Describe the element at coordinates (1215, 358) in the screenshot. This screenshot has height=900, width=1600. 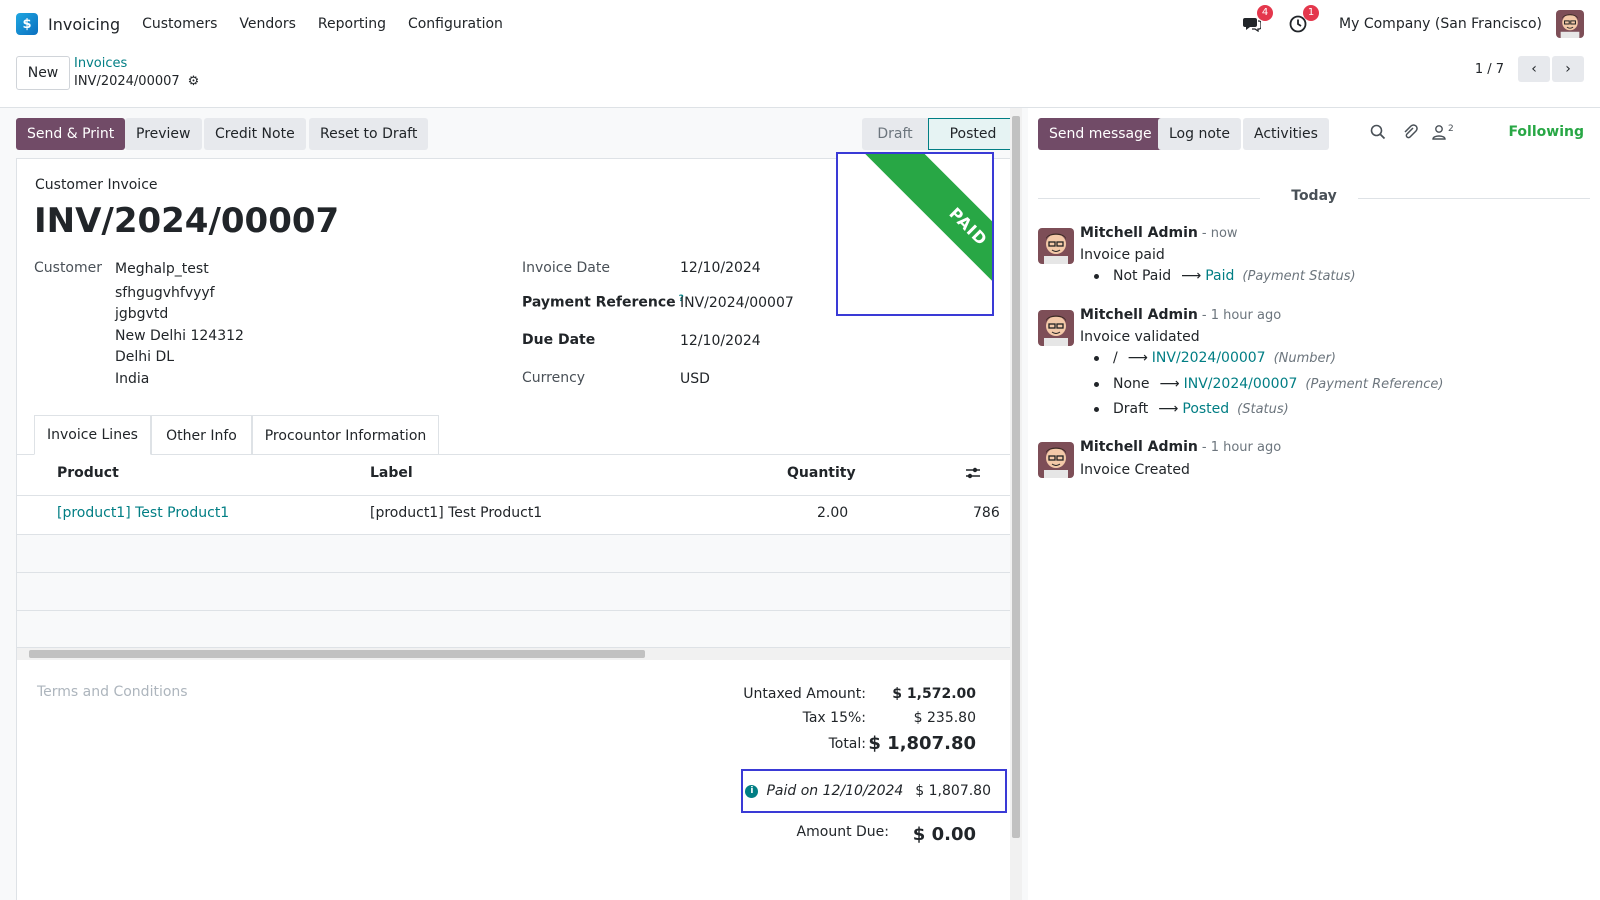
I see `tracking-value: / ⟶ INV/2024/00007 (Number)` at that location.